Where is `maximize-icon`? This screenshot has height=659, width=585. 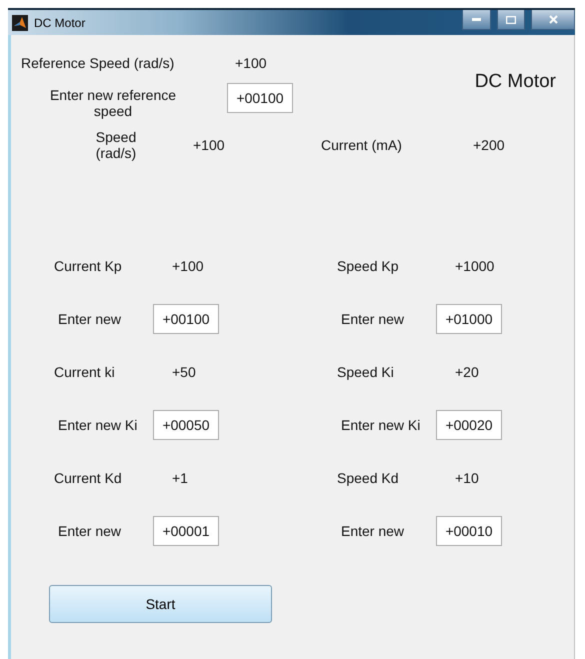
maximize-icon is located at coordinates (511, 20).